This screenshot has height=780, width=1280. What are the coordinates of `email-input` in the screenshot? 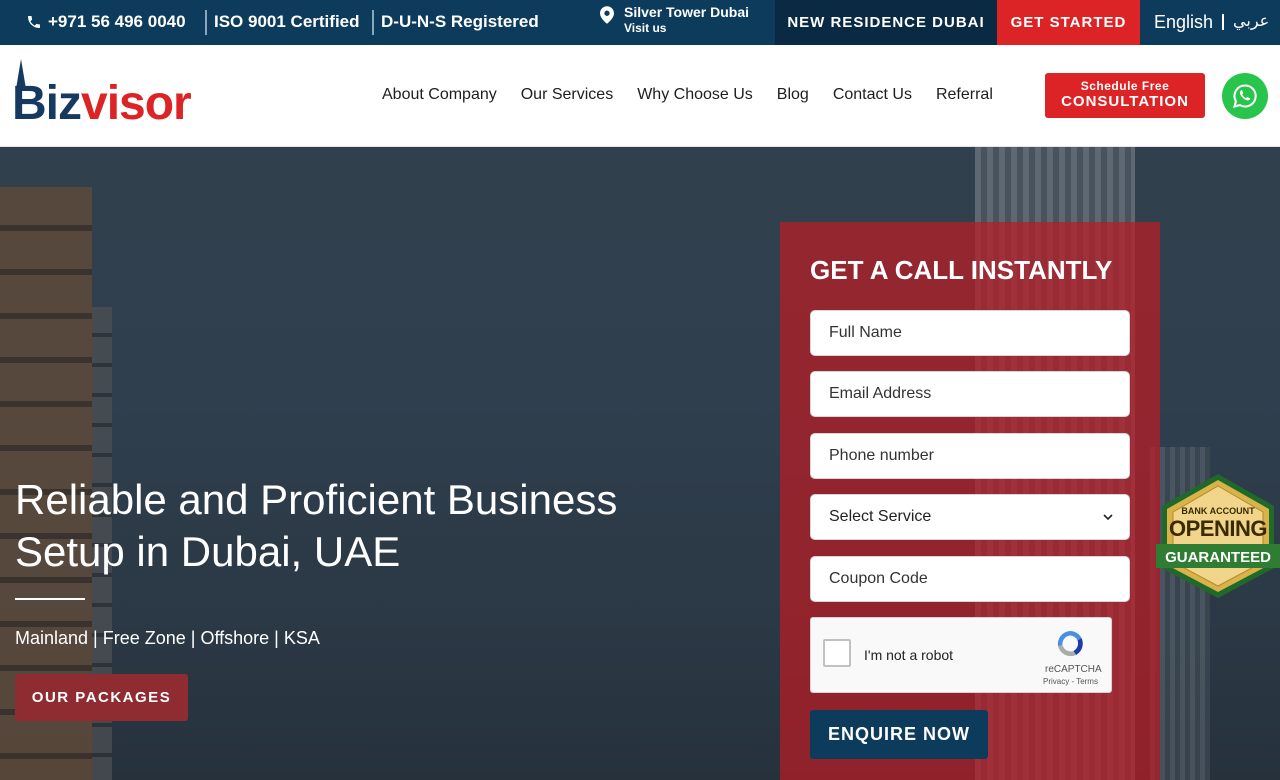 It's located at (970, 394).